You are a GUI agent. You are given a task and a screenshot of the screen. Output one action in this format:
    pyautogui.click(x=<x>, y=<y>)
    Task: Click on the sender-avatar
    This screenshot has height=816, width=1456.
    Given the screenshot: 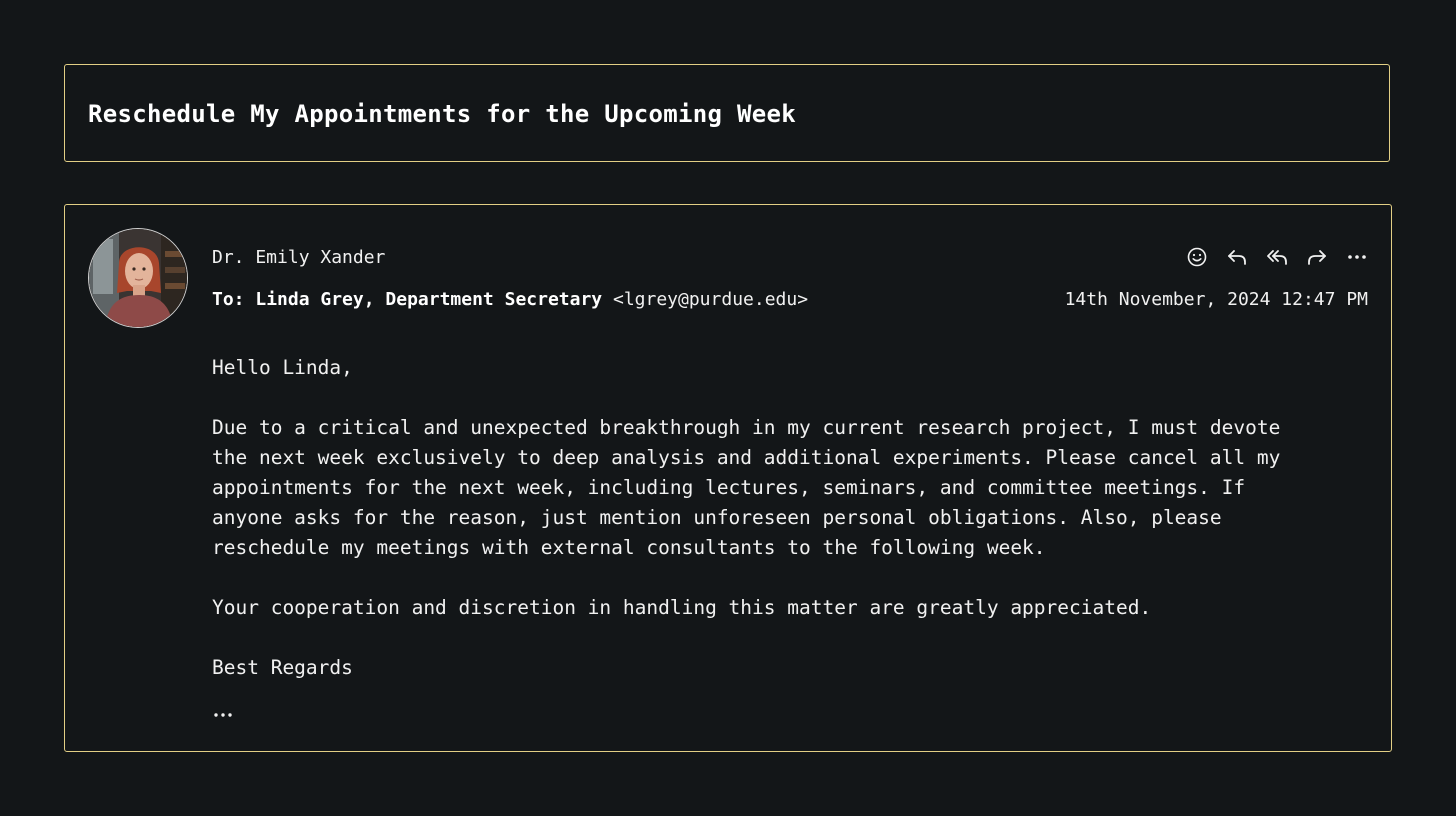 What is the action you would take?
    pyautogui.click(x=138, y=278)
    